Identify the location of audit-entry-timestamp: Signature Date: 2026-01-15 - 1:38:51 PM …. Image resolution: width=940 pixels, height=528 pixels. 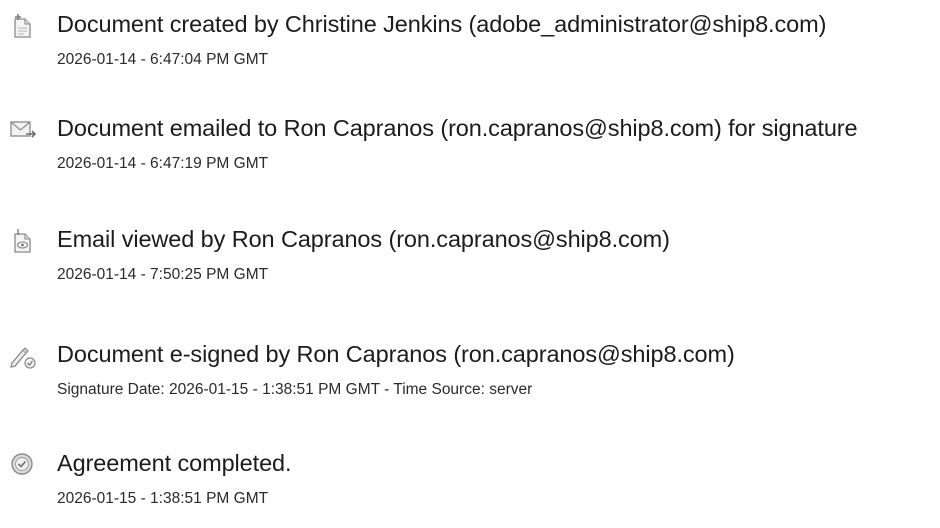
(295, 389).